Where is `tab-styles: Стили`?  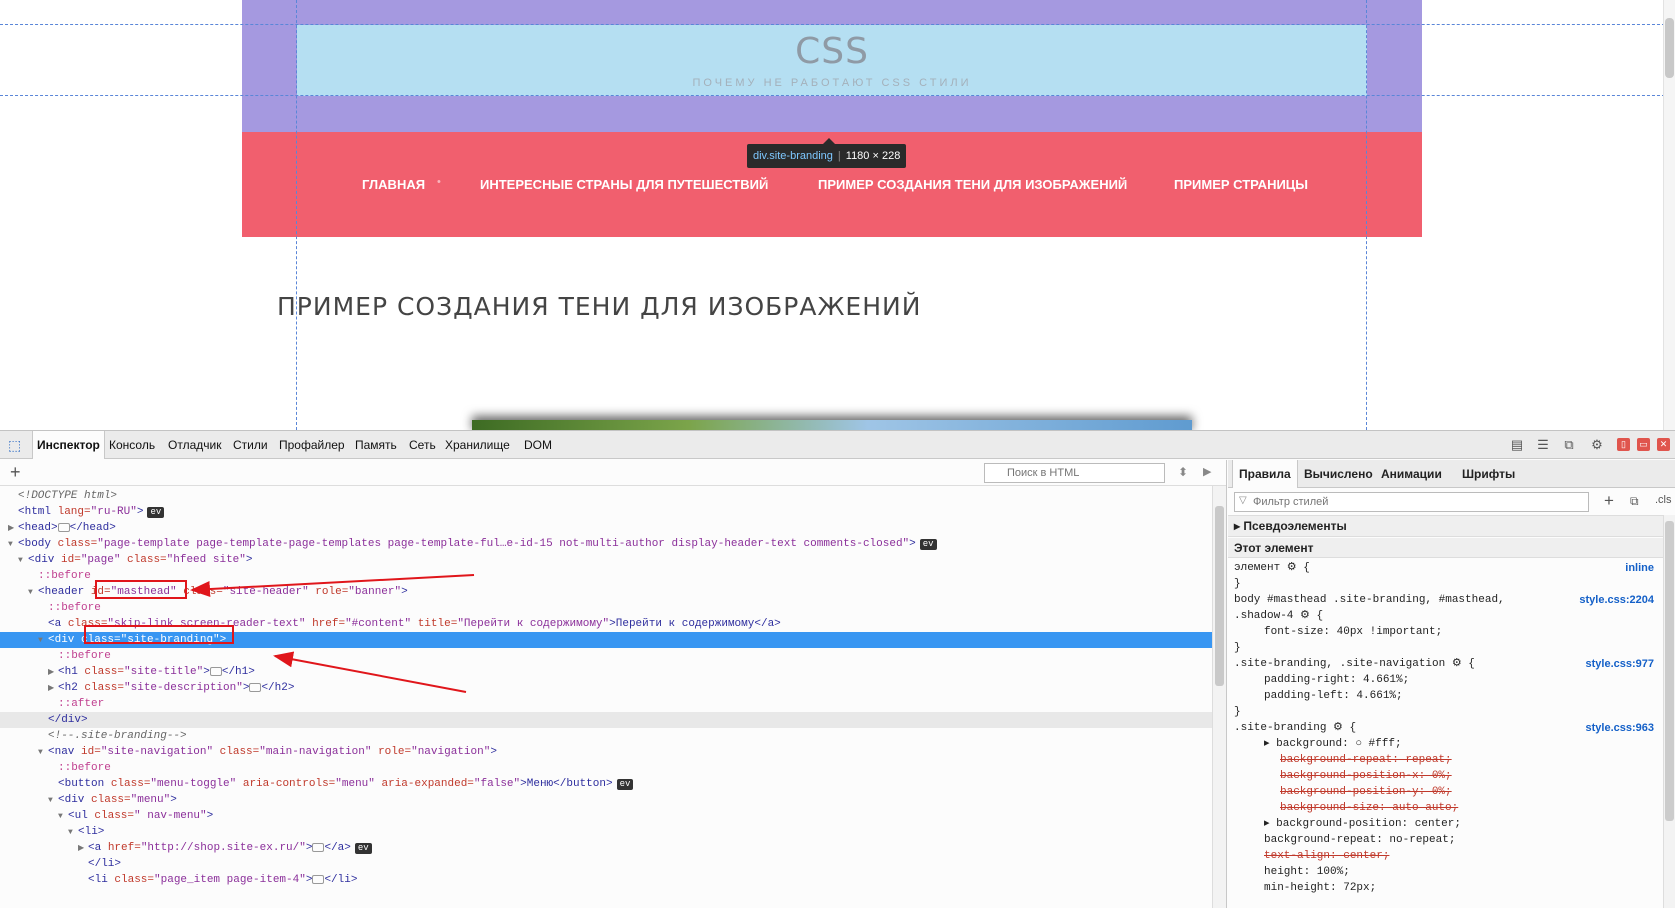 tab-styles: Стили is located at coordinates (250, 445).